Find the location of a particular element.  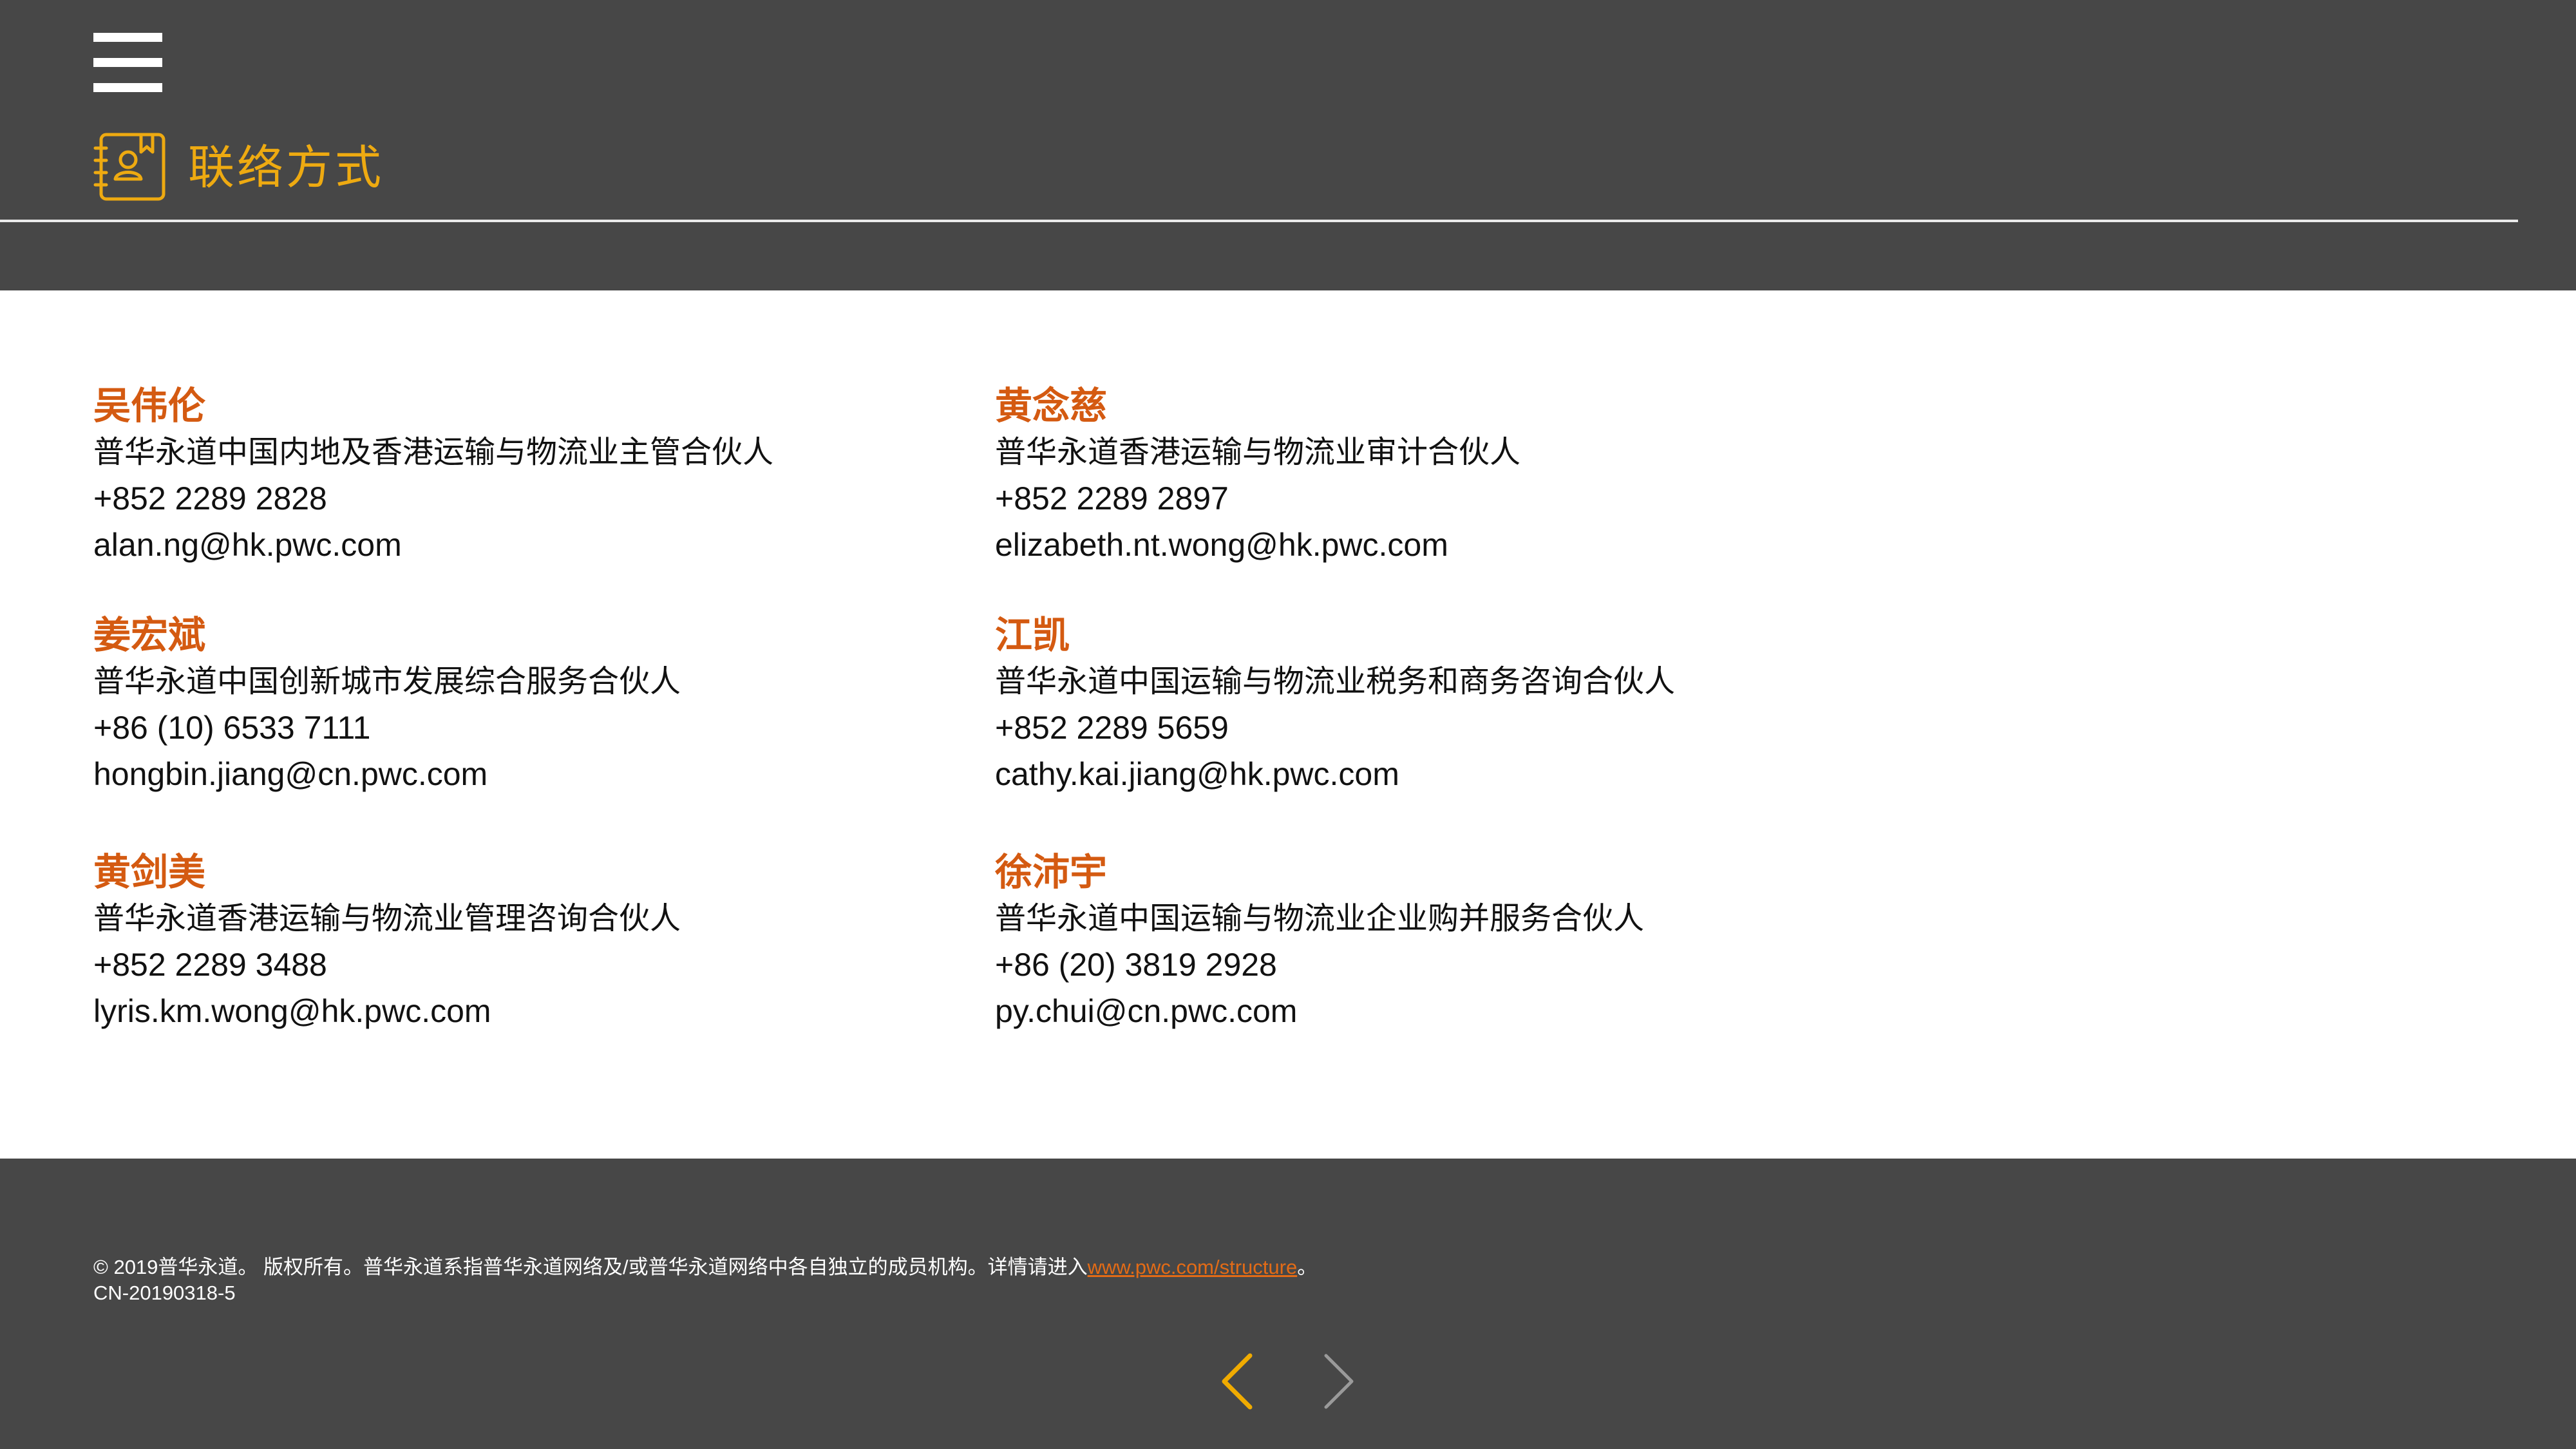

contact-role: 普华永道香港运输与物流业管理咨询合伙人 is located at coordinates (387, 918).